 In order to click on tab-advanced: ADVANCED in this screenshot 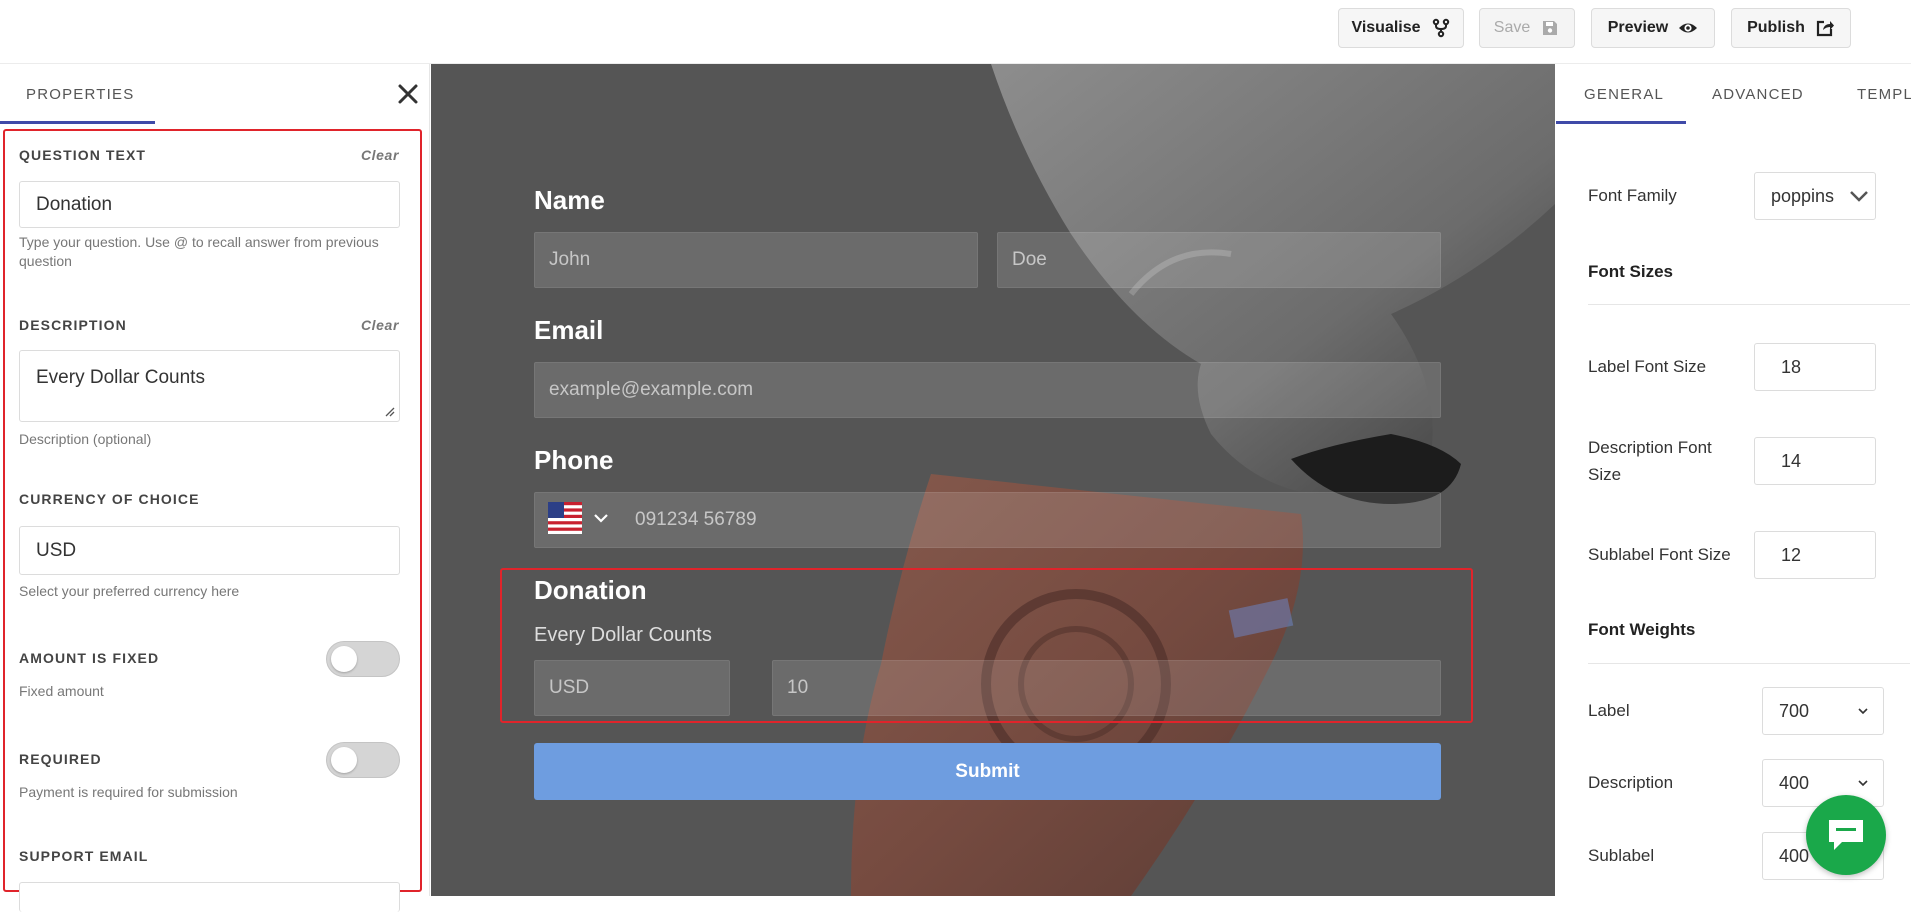, I will do `click(1758, 94)`.